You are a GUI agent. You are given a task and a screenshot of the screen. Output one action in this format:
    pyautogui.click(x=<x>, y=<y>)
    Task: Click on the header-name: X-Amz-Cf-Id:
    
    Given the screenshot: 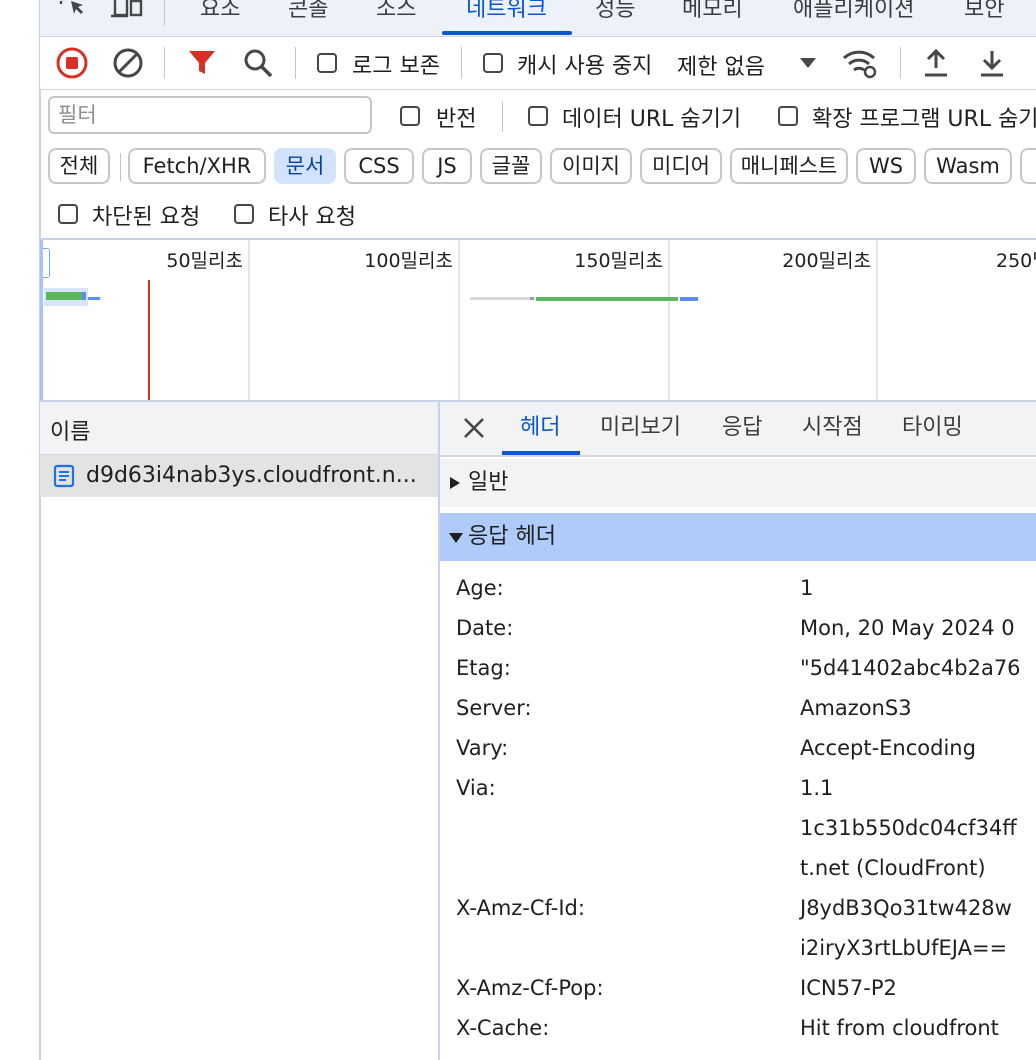 What is the action you would take?
    pyautogui.click(x=520, y=908)
    